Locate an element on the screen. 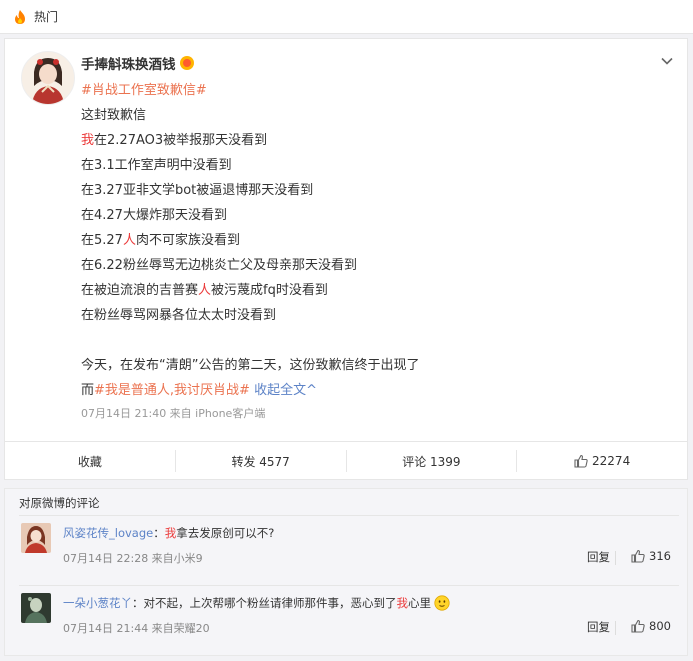  text-segment: 这封致歉信 is located at coordinates (114, 115).